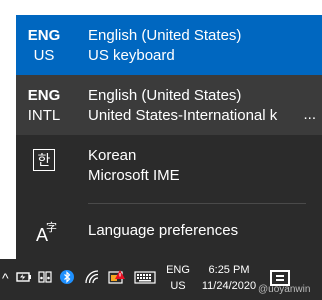 Image resolution: width=322 pixels, height=300 pixels. What do you see at coordinates (178, 278) in the screenshot?
I see `input-indicator-button: ENG US` at bounding box center [178, 278].